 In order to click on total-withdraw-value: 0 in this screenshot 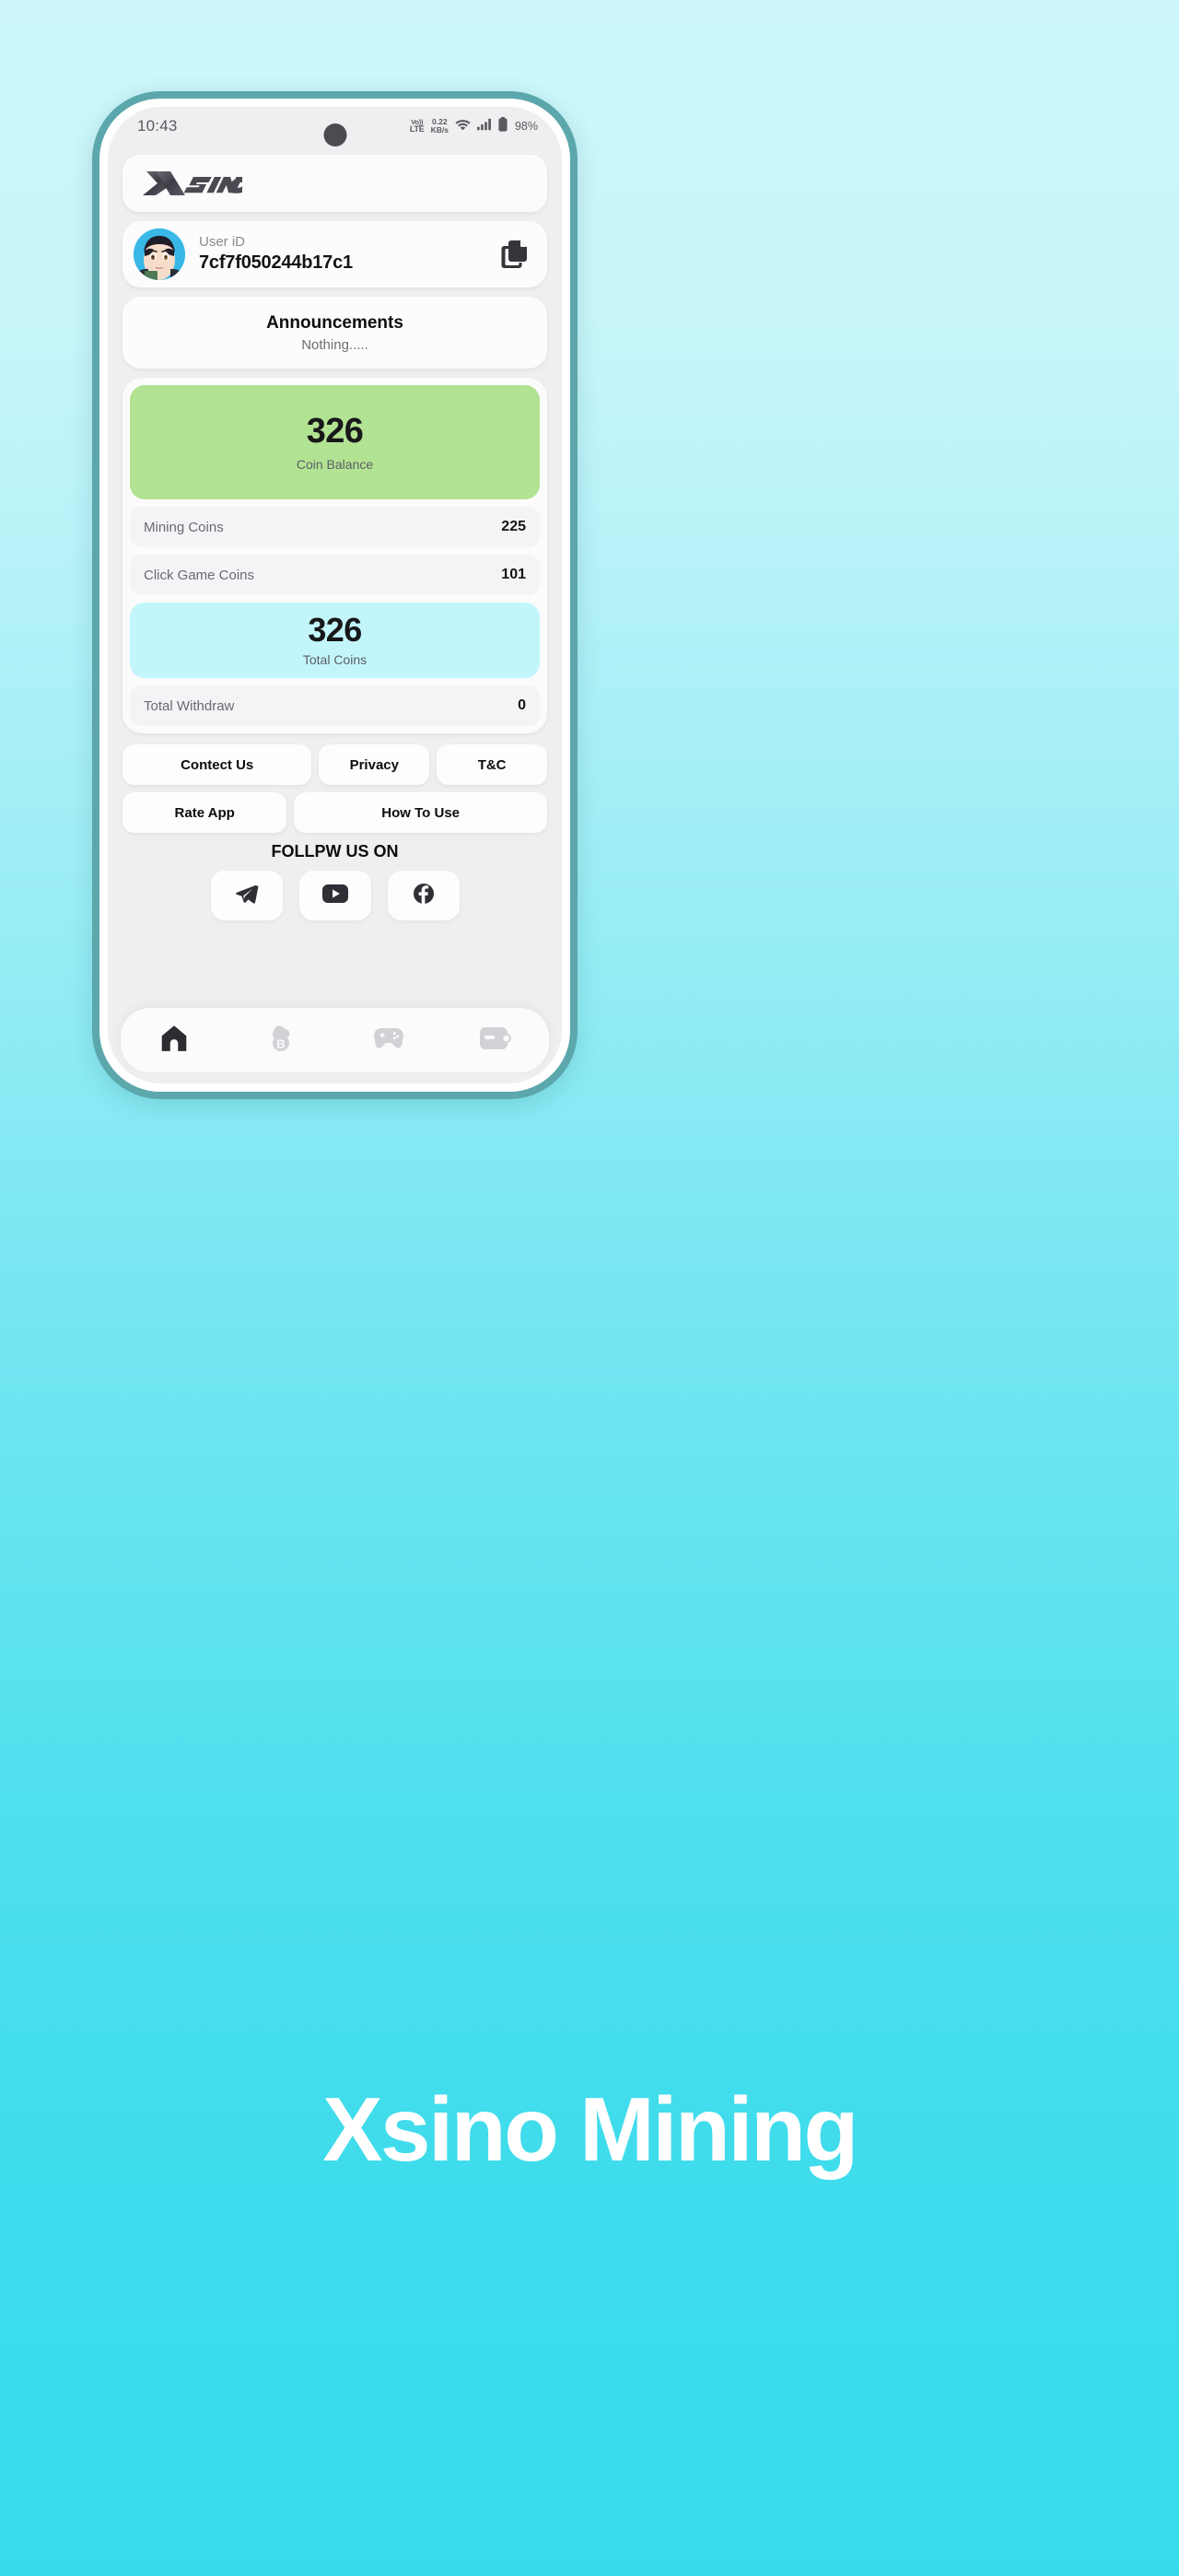, I will do `click(522, 705)`.